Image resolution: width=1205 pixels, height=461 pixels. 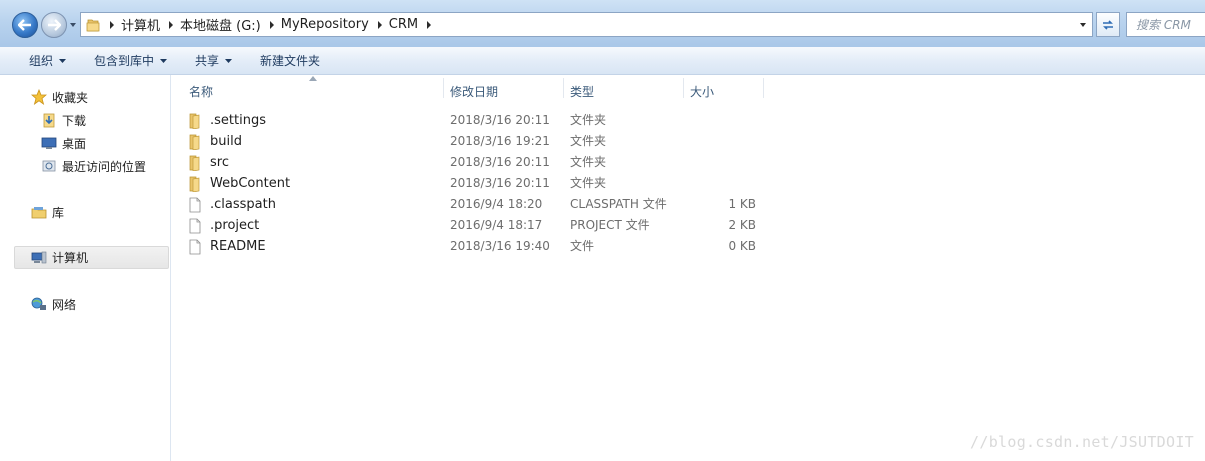 I want to click on file-date: 2016/9/4 18:20, so click(x=496, y=204).